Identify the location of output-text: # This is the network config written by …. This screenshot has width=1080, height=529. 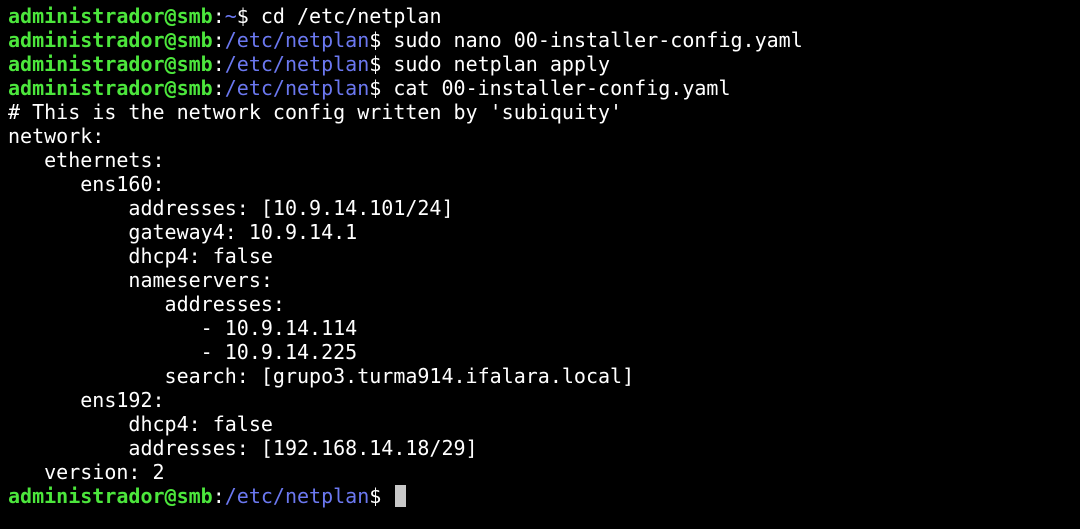
(315, 112).